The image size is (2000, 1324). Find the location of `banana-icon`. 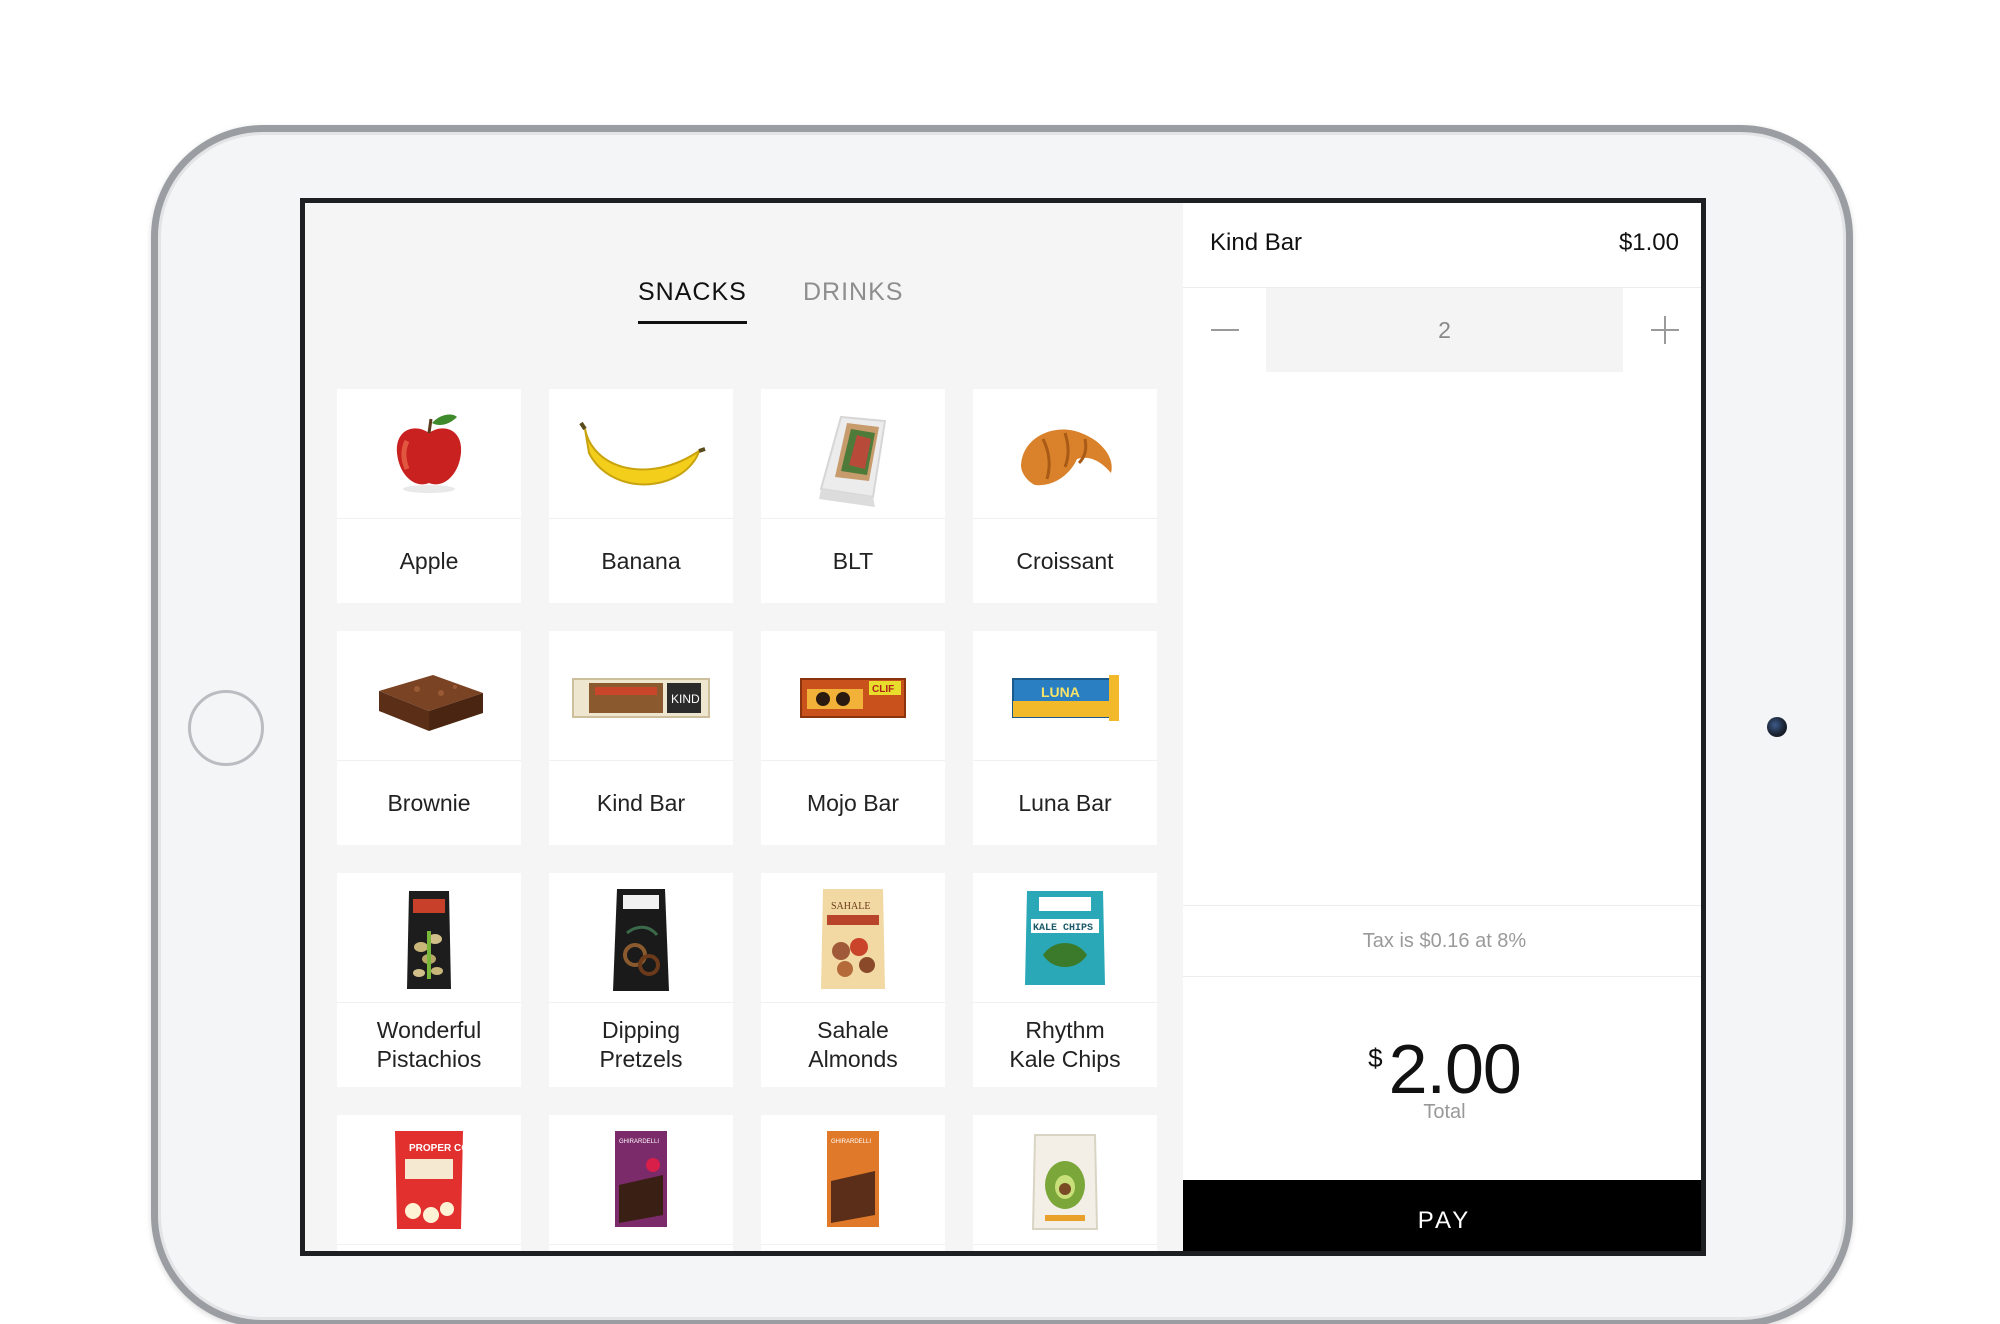

banana-icon is located at coordinates (642, 453).